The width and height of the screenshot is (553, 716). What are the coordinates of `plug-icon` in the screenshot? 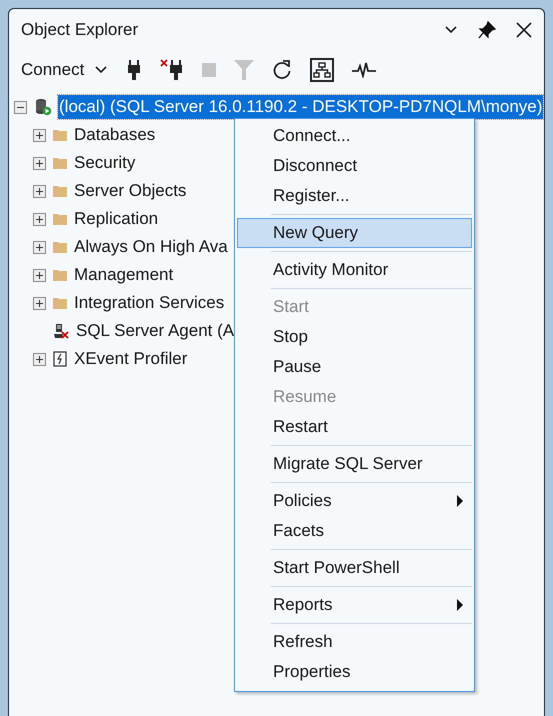 It's located at (134, 70).